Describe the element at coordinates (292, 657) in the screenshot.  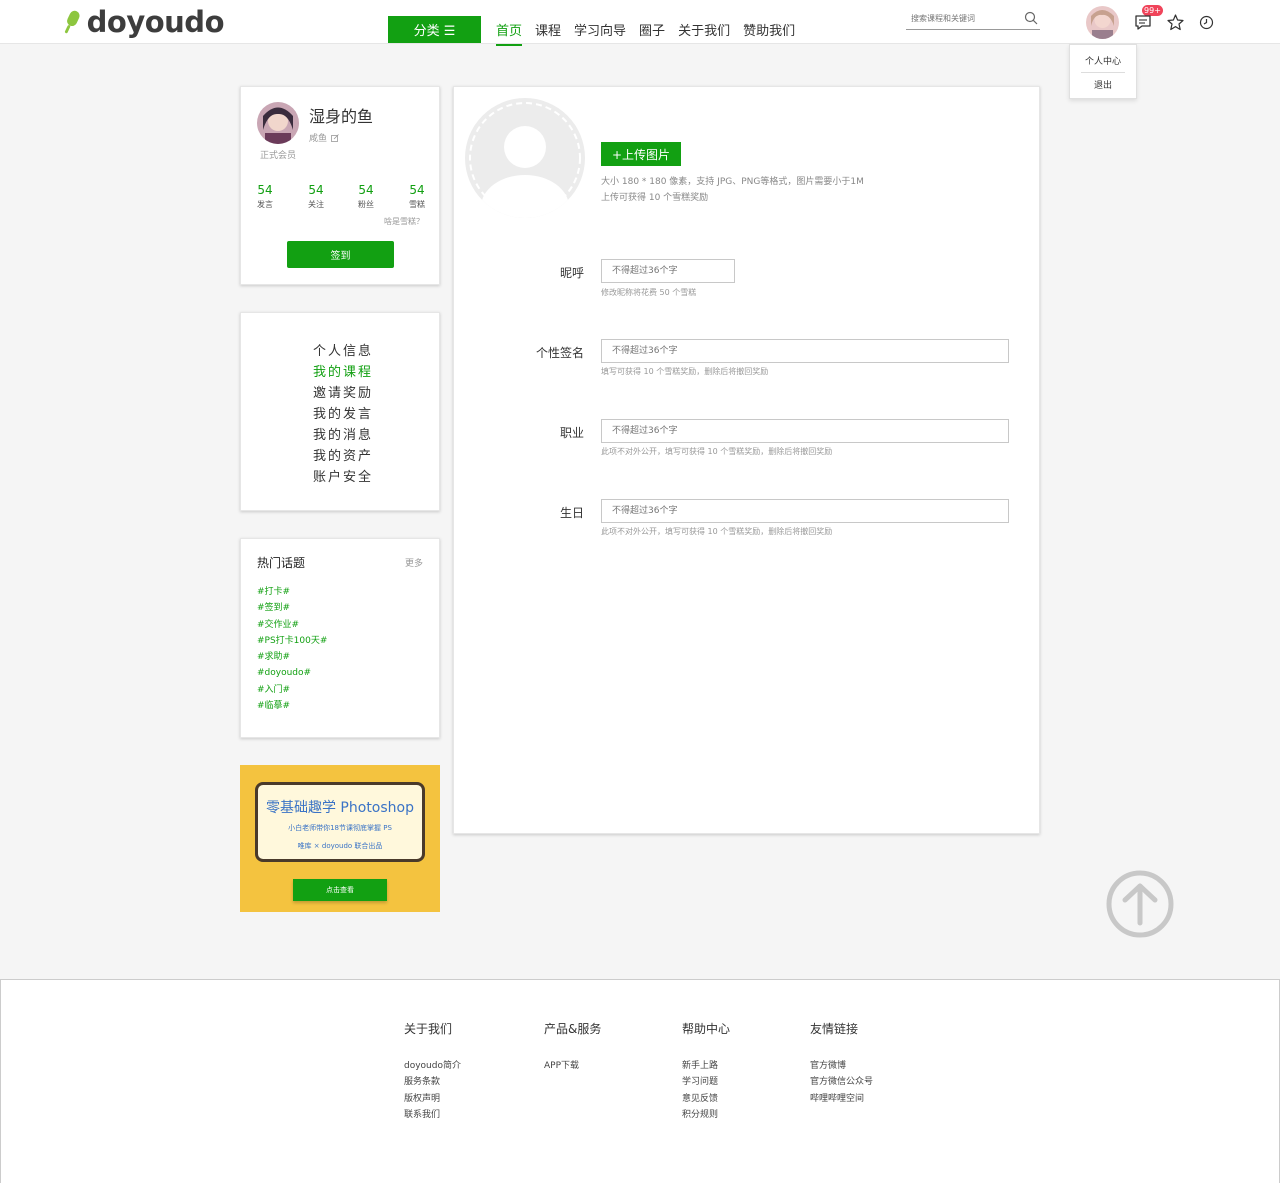
I see `topic-item: #求助#` at that location.